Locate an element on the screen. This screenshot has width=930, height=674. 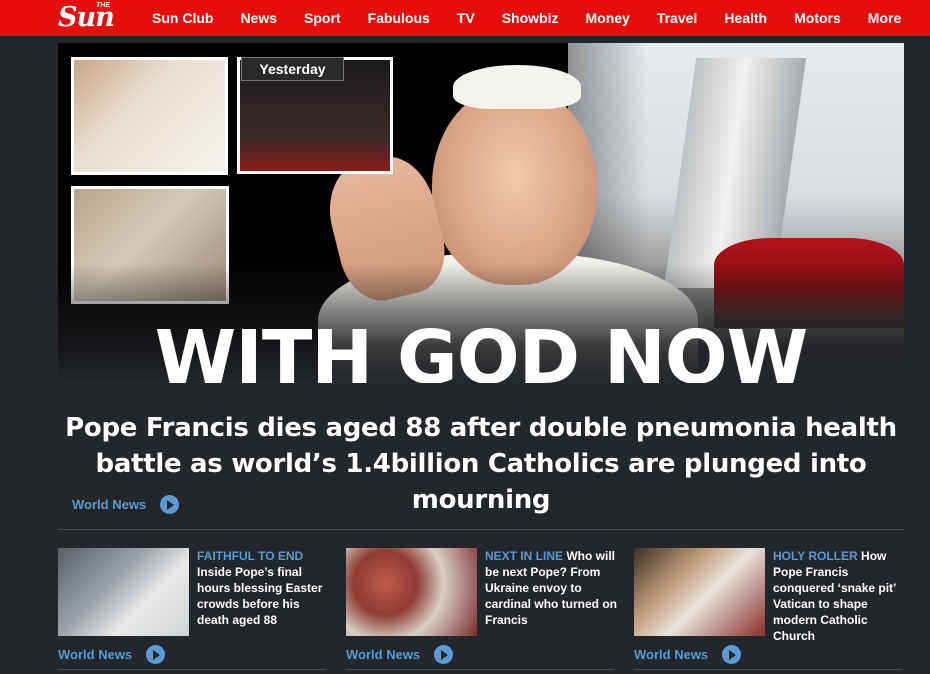
nav-link-more: More is located at coordinates (884, 18).